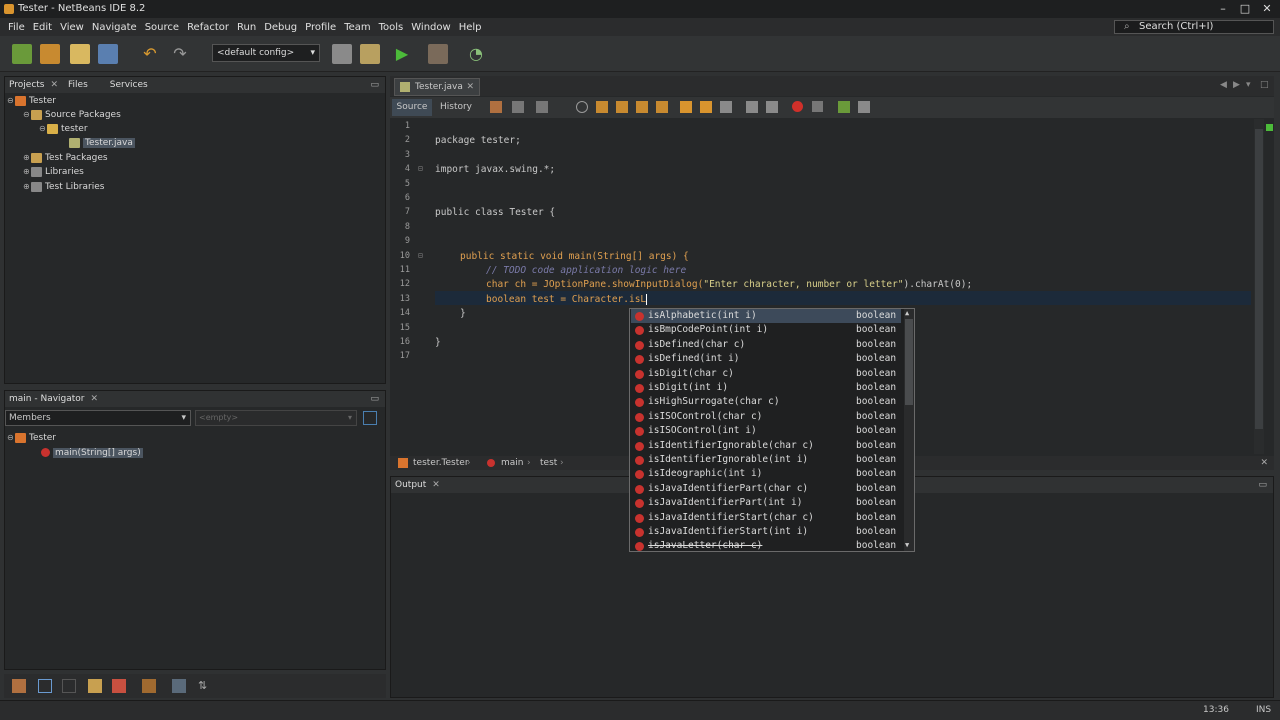 Image resolution: width=1280 pixels, height=720 pixels. I want to click on completion-item: isJavaIdentifierPart(char c) boolean, so click(766, 489).